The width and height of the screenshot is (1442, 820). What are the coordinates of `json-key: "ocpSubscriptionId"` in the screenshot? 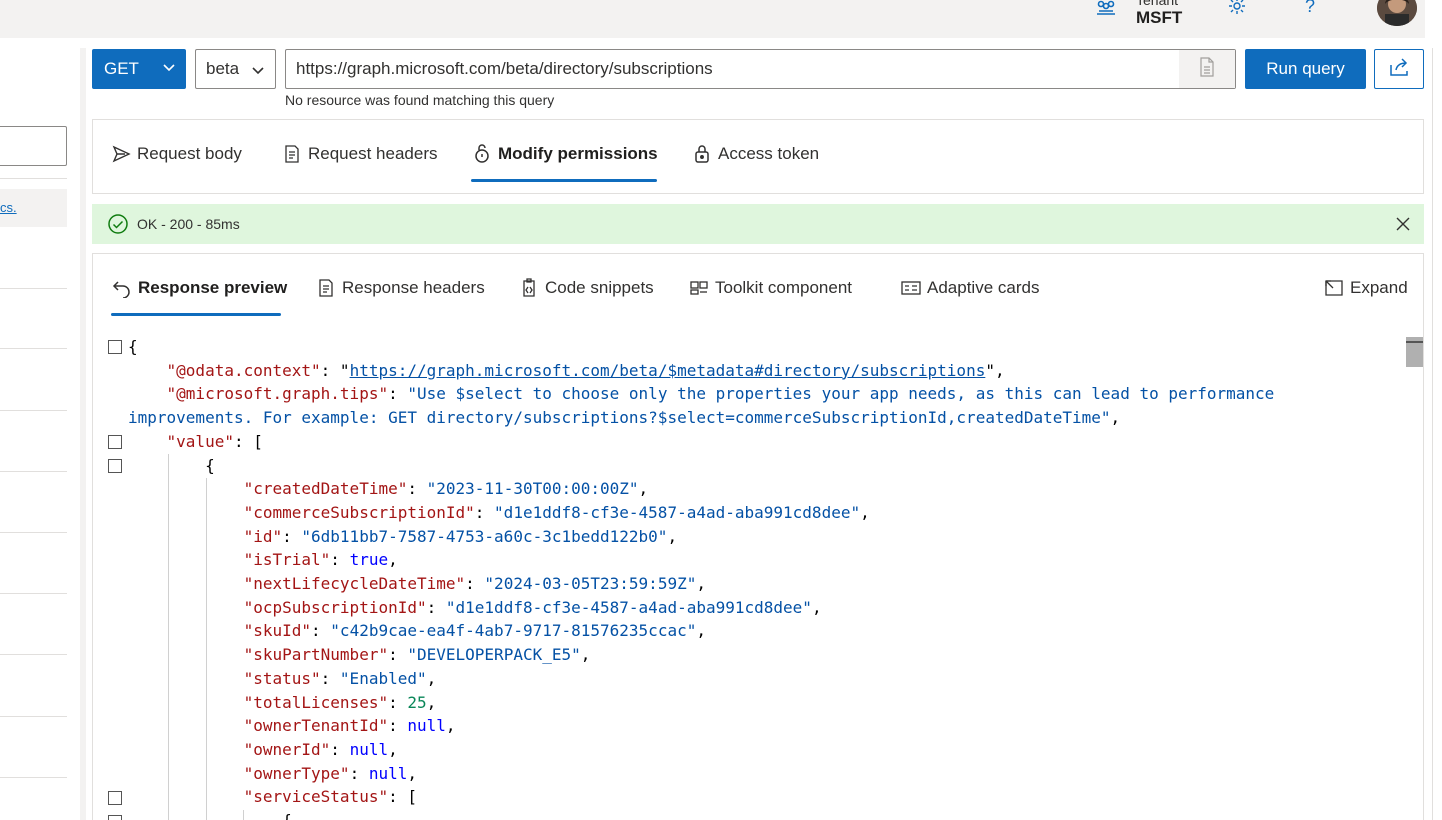 It's located at (335, 607).